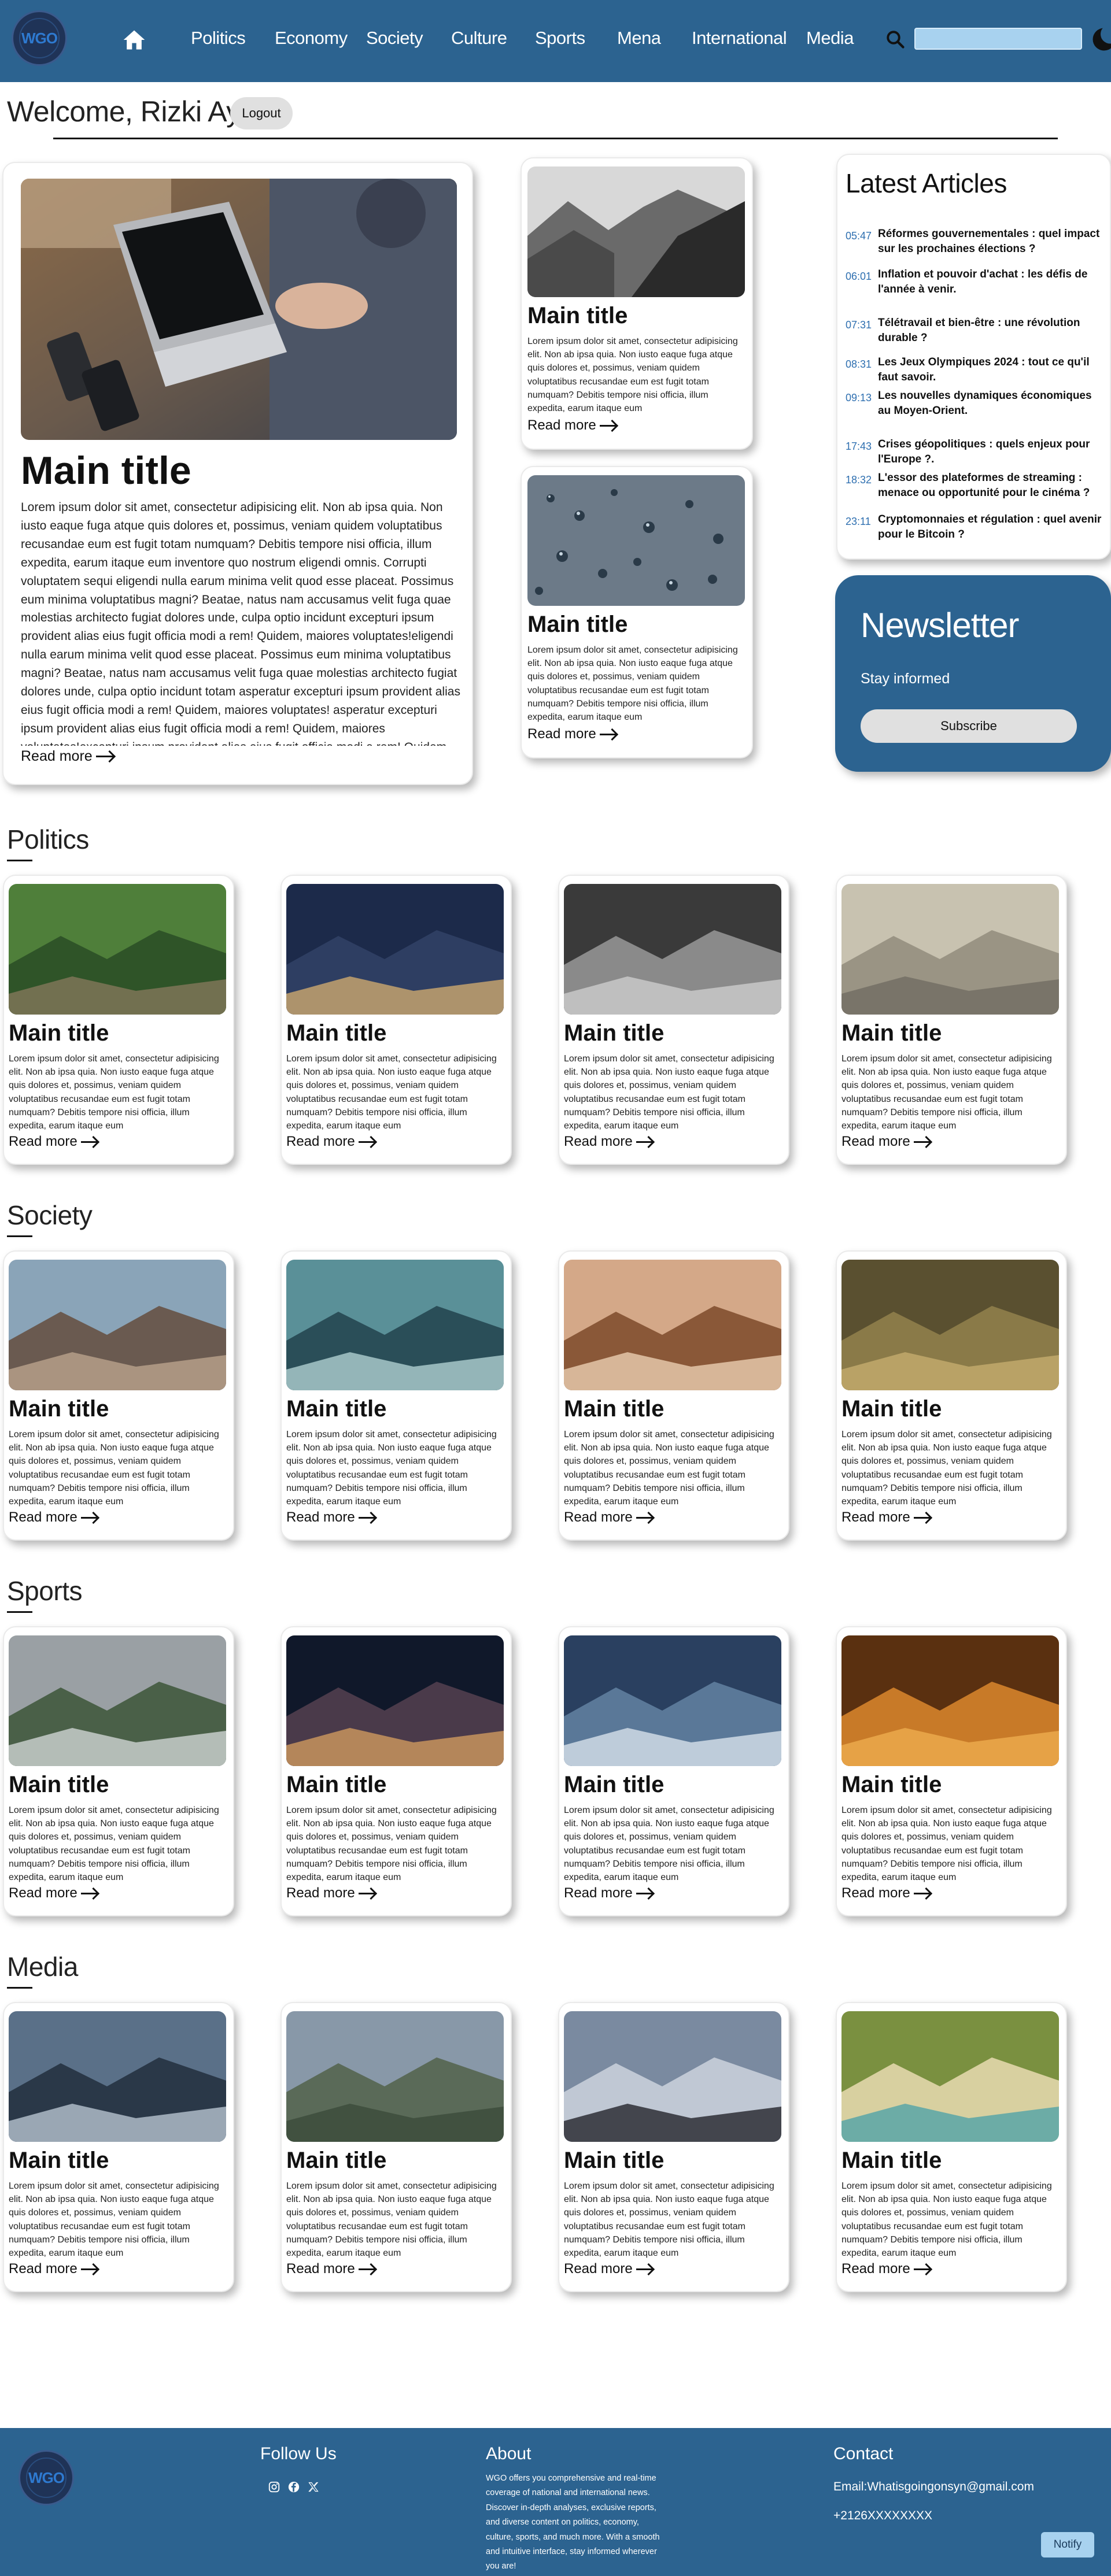  What do you see at coordinates (19, 1236) in the screenshot?
I see `section-underline` at bounding box center [19, 1236].